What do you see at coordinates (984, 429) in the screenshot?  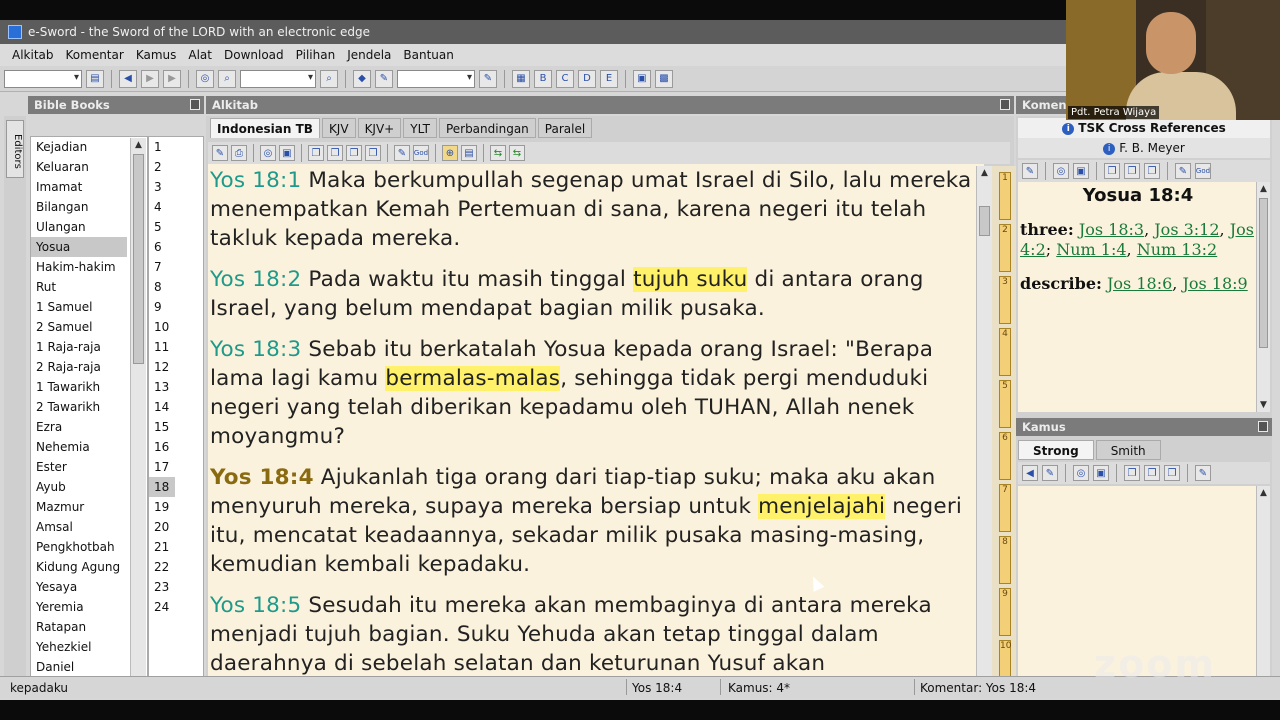 I see `bible-text-scrollbar: ▲ ▼` at bounding box center [984, 429].